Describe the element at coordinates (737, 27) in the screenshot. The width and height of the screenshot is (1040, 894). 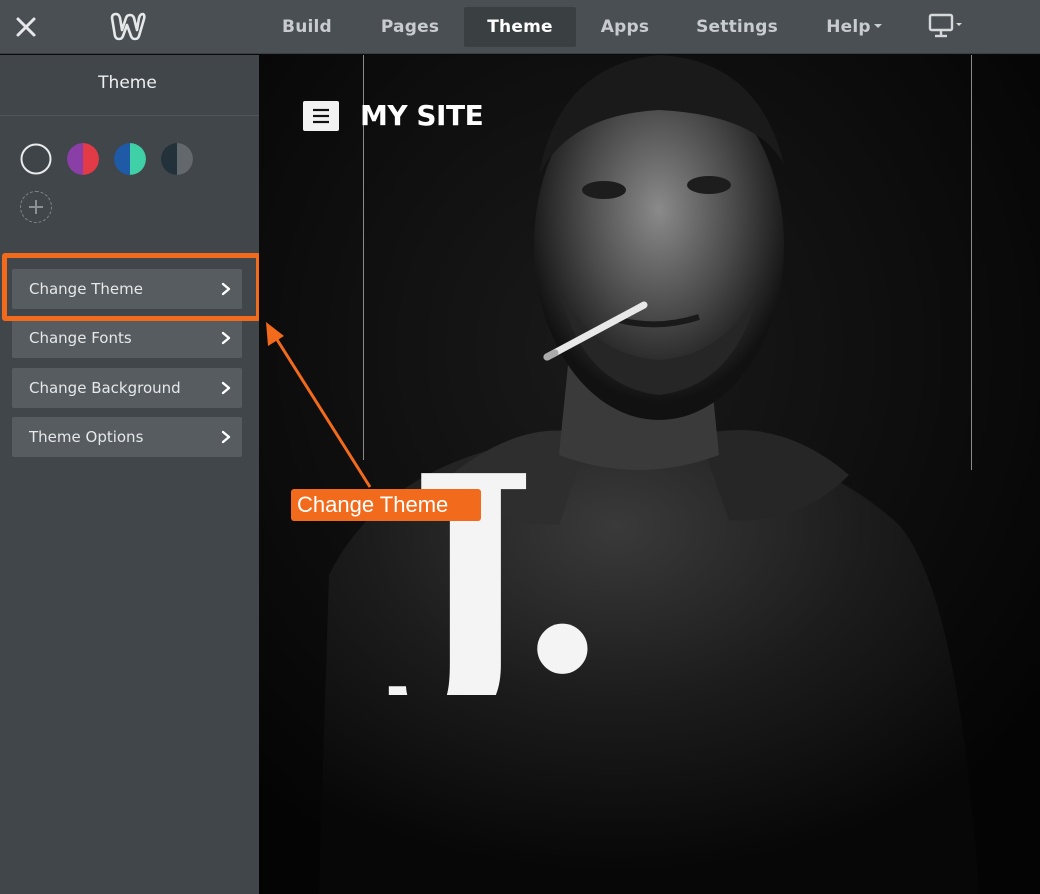
I see `nav-settings: Settings` at that location.